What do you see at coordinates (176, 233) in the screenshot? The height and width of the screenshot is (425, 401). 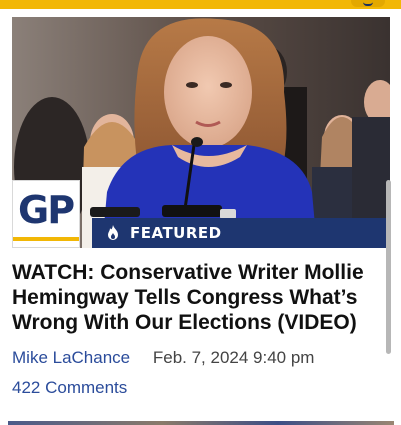 I see `featured-label: FEATURED` at bounding box center [176, 233].